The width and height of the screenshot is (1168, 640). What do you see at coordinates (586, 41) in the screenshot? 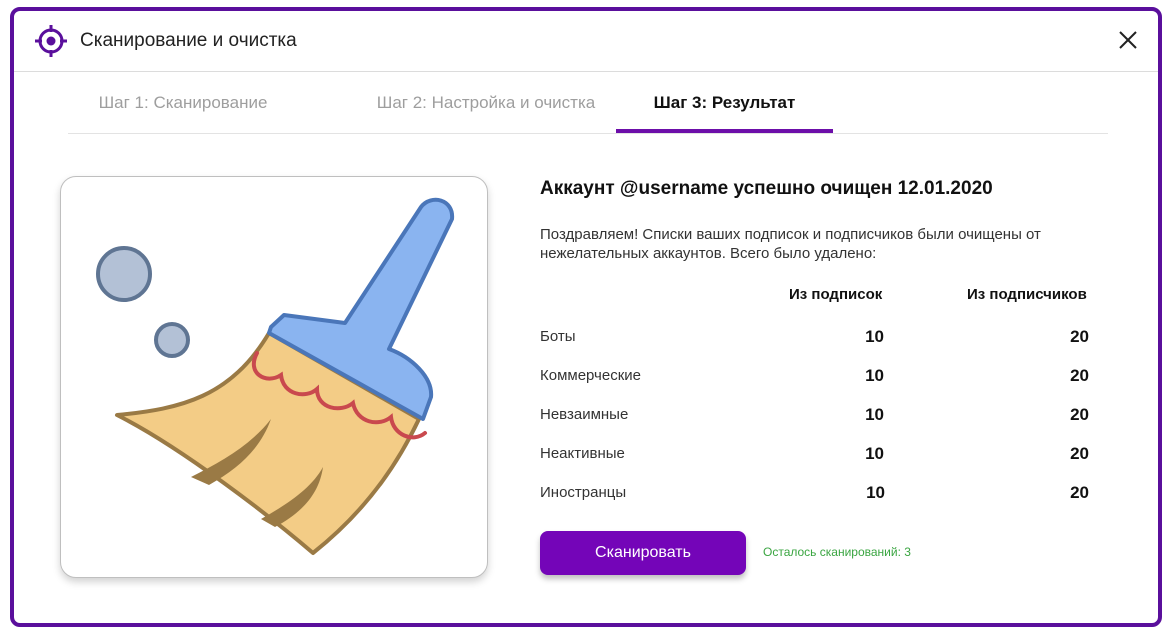
I see `dialog-header: Сканирование и очистка` at bounding box center [586, 41].